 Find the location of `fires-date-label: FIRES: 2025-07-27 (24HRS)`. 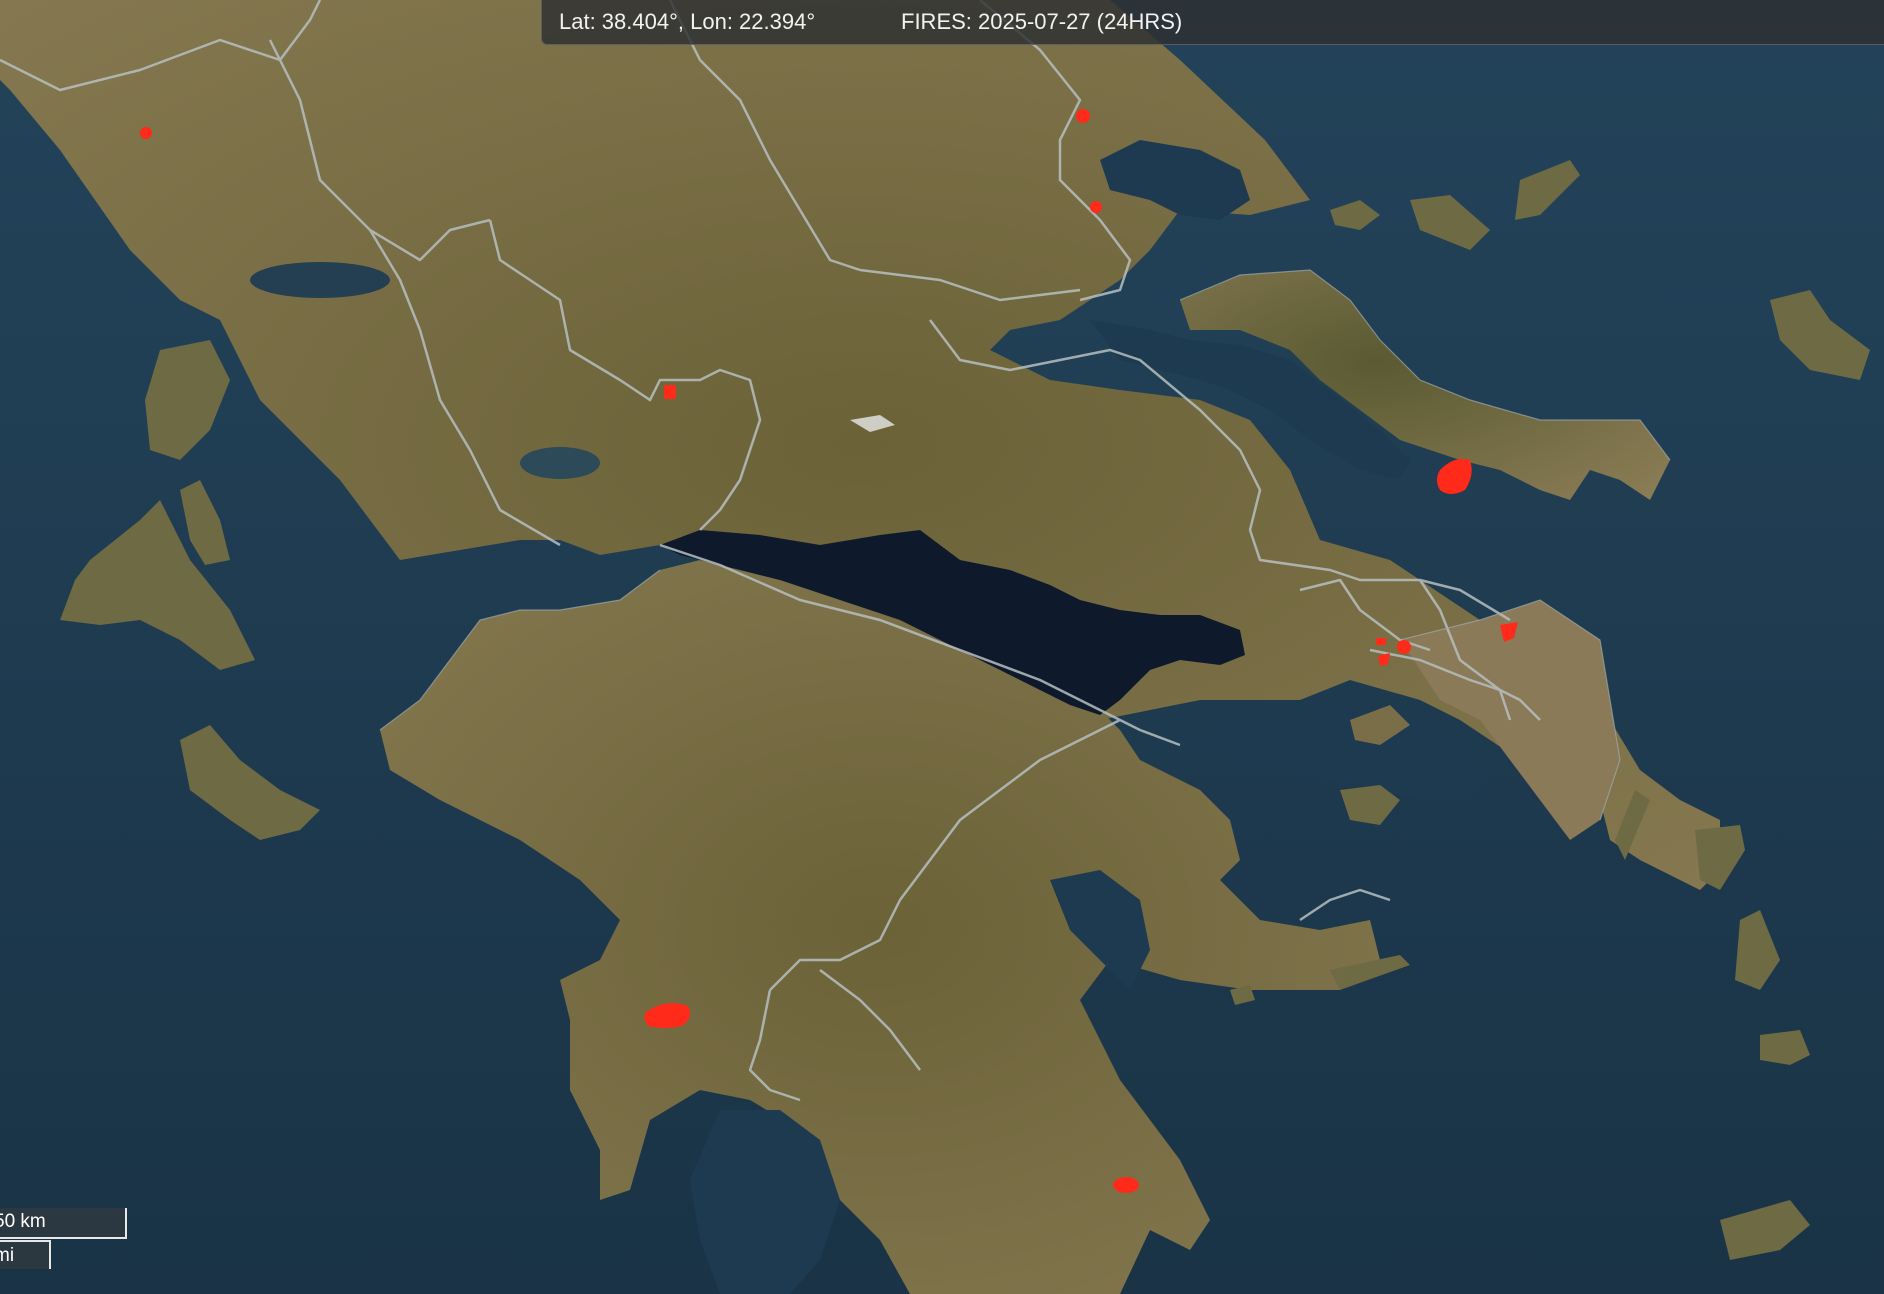

fires-date-label: FIRES: 2025-07-27 (24HRS) is located at coordinates (1042, 21).